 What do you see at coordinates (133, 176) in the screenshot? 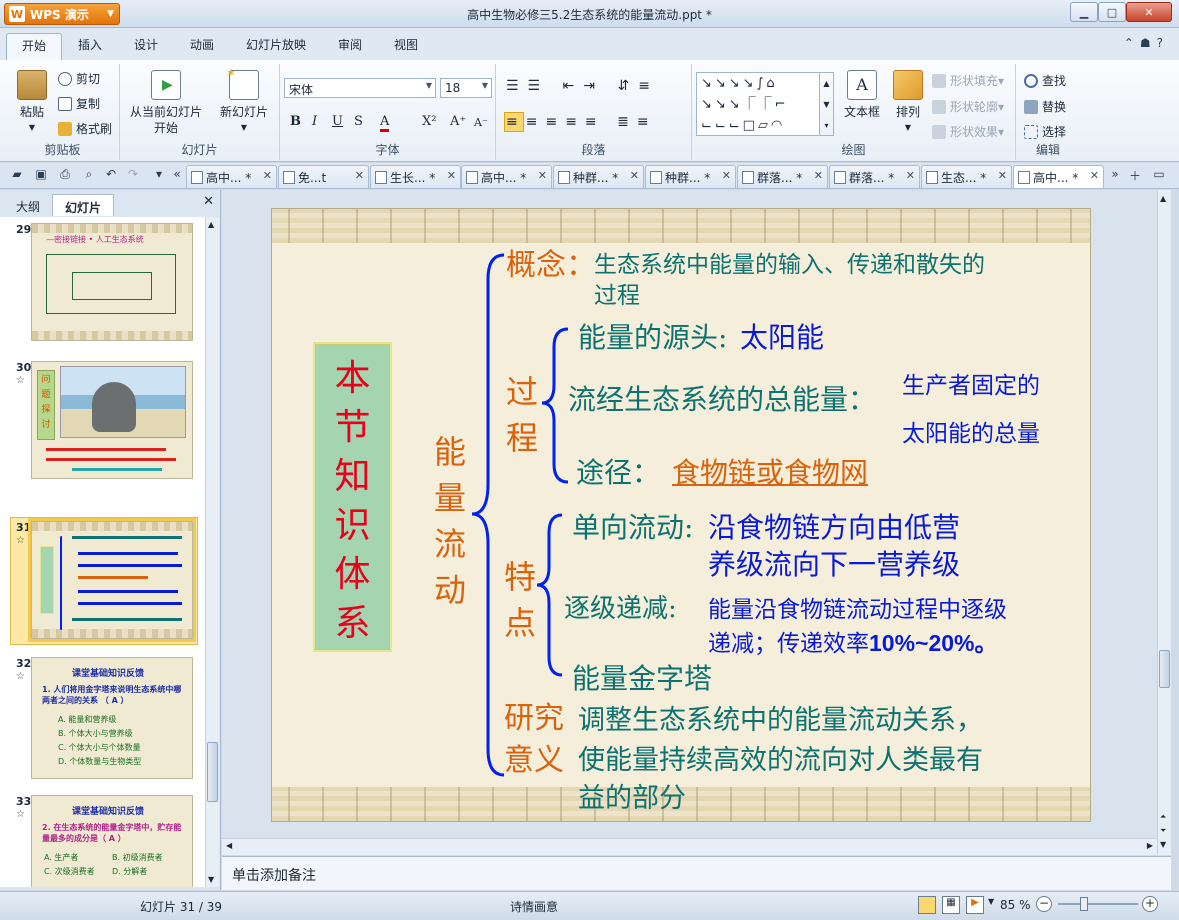
I see `redo-icon: ↷` at bounding box center [133, 176].